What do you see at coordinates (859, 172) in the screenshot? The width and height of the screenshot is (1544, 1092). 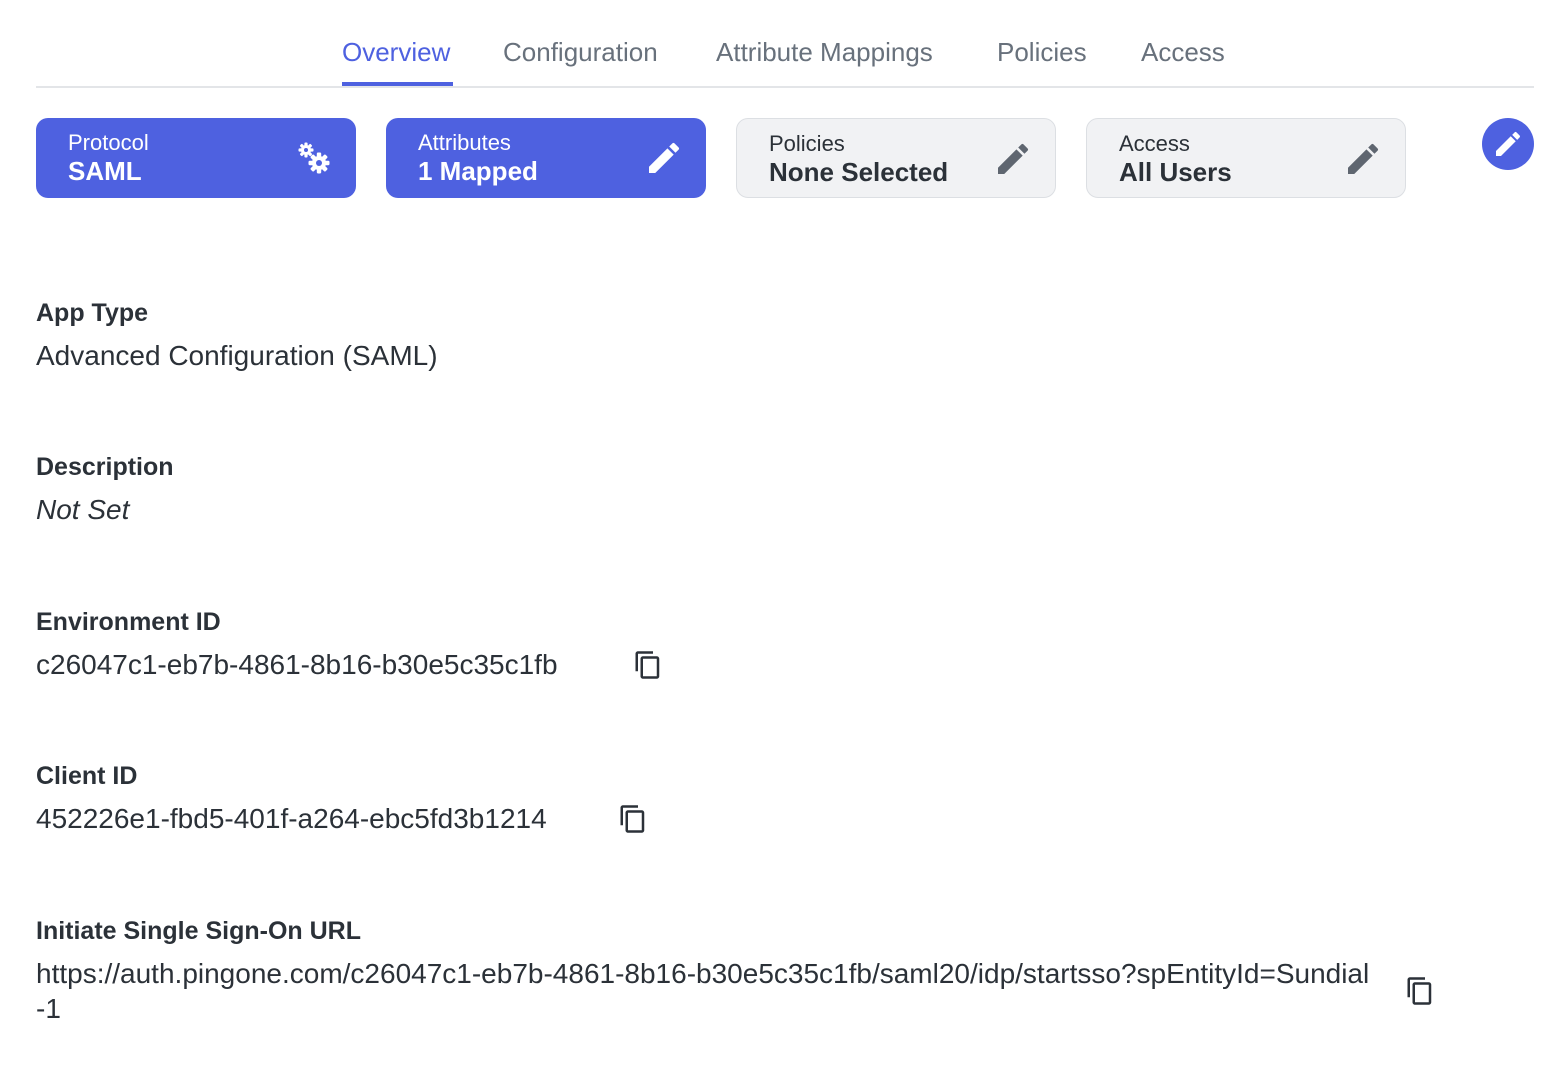 I see `policies-card-value: None Selected` at bounding box center [859, 172].